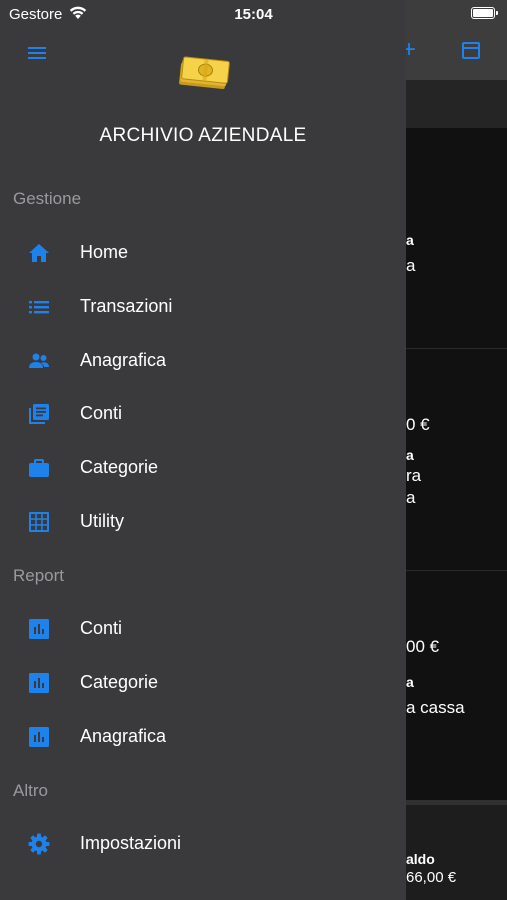 The height and width of the screenshot is (900, 507). I want to click on menu-item-label: Impostazioni, so click(131, 843).